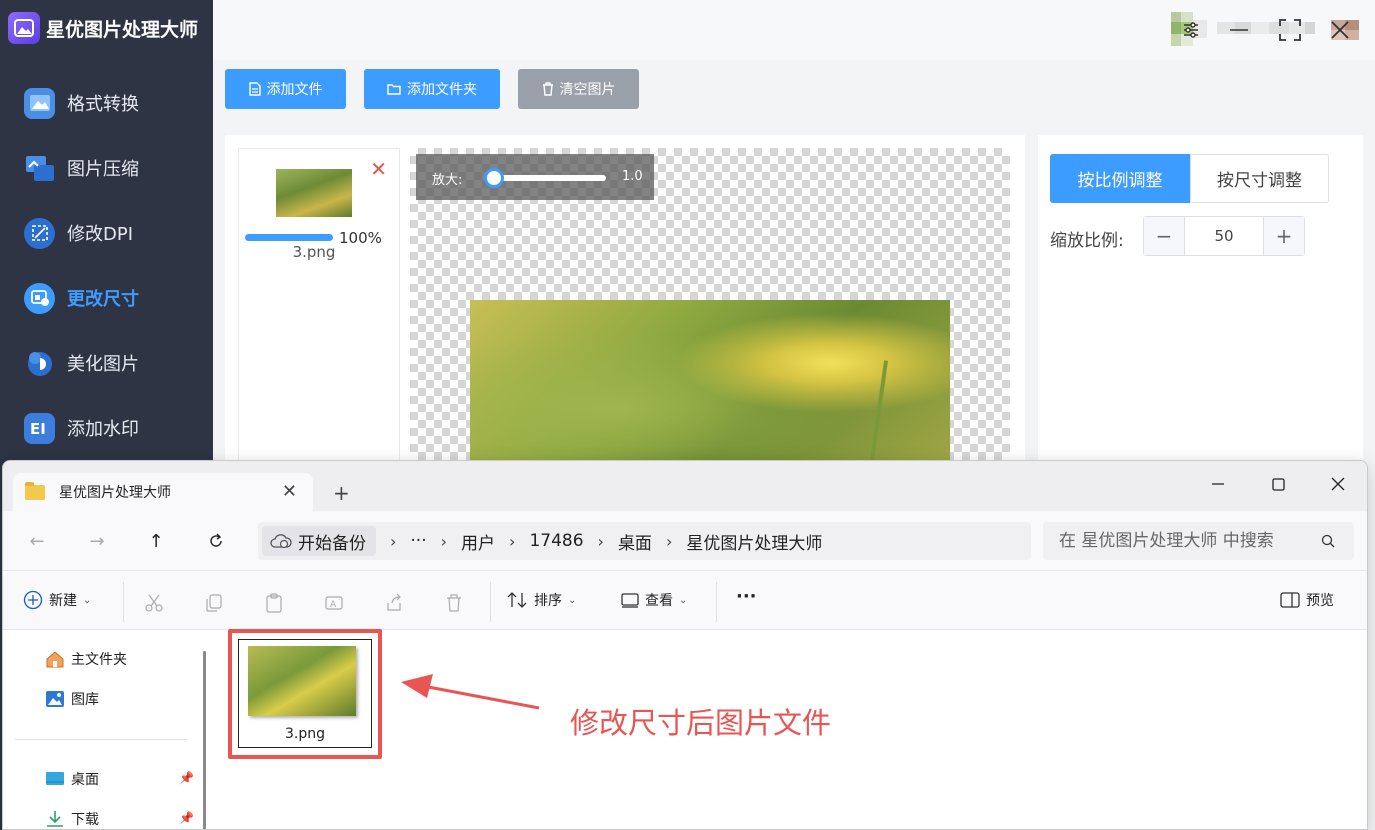  What do you see at coordinates (1191, 30) in the screenshot?
I see `settings-sliders-icon` at bounding box center [1191, 30].